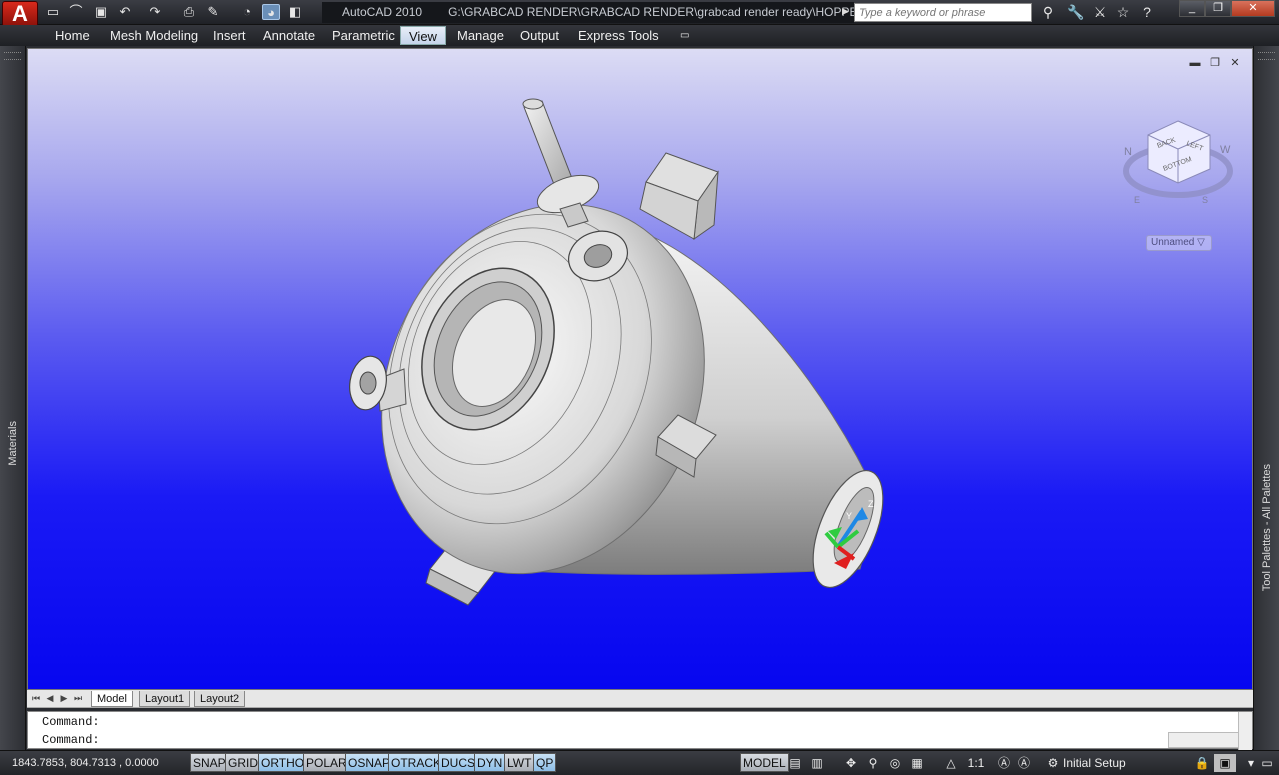 This screenshot has height=775, width=1279. Describe the element at coordinates (1205, 200) in the screenshot. I see `compass-s: S` at that location.